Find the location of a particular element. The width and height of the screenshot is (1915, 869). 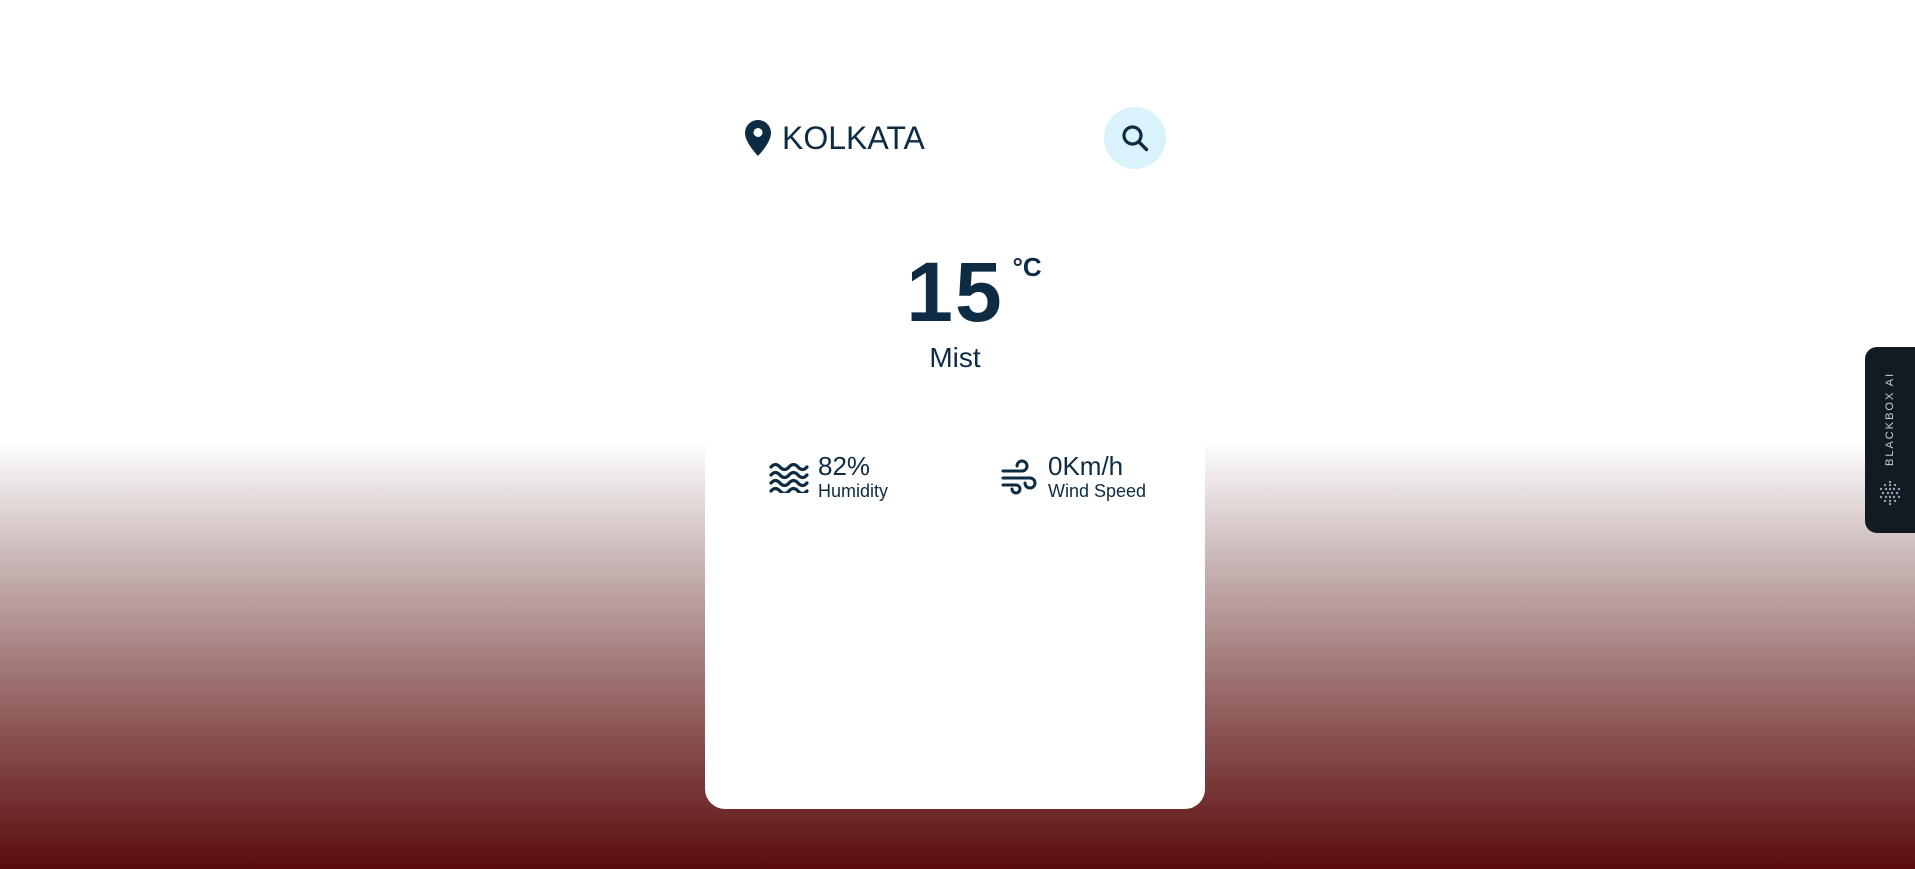

weather-condition: Mist is located at coordinates (955, 357).